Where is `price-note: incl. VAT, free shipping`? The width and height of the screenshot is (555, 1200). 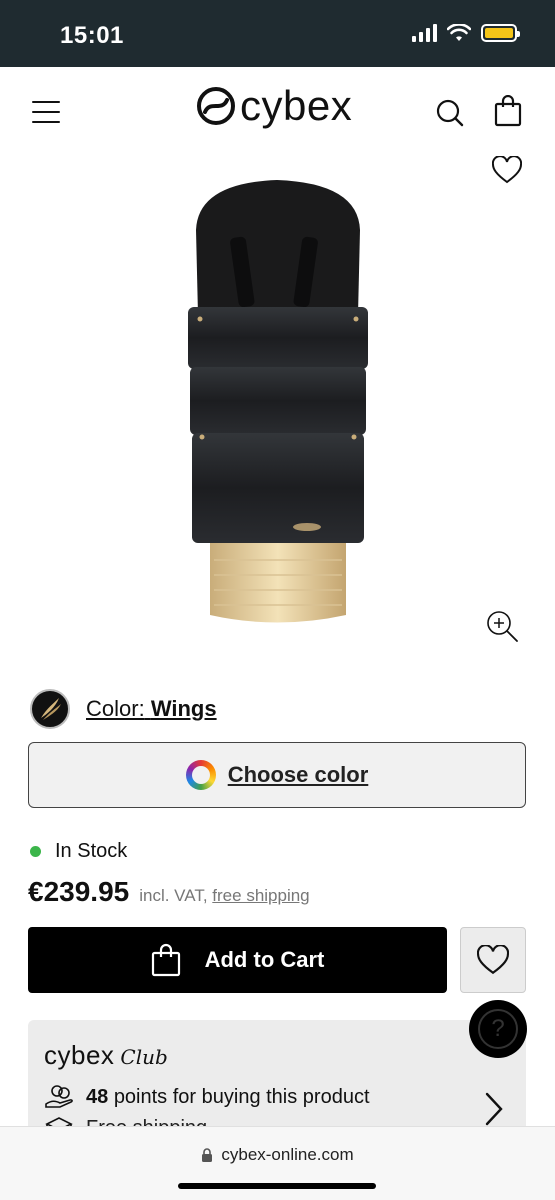 price-note: incl. VAT, free shipping is located at coordinates (224, 896).